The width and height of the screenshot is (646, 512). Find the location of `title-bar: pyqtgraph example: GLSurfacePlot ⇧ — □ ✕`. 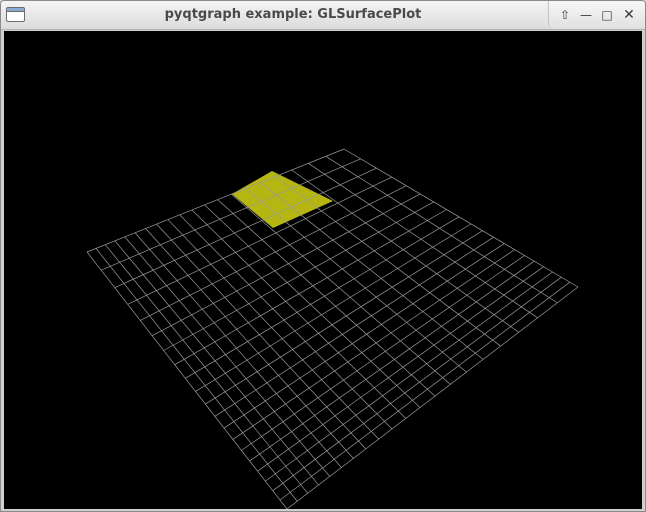

title-bar: pyqtgraph example: GLSurfacePlot ⇧ — □ ✕ is located at coordinates (323, 15).